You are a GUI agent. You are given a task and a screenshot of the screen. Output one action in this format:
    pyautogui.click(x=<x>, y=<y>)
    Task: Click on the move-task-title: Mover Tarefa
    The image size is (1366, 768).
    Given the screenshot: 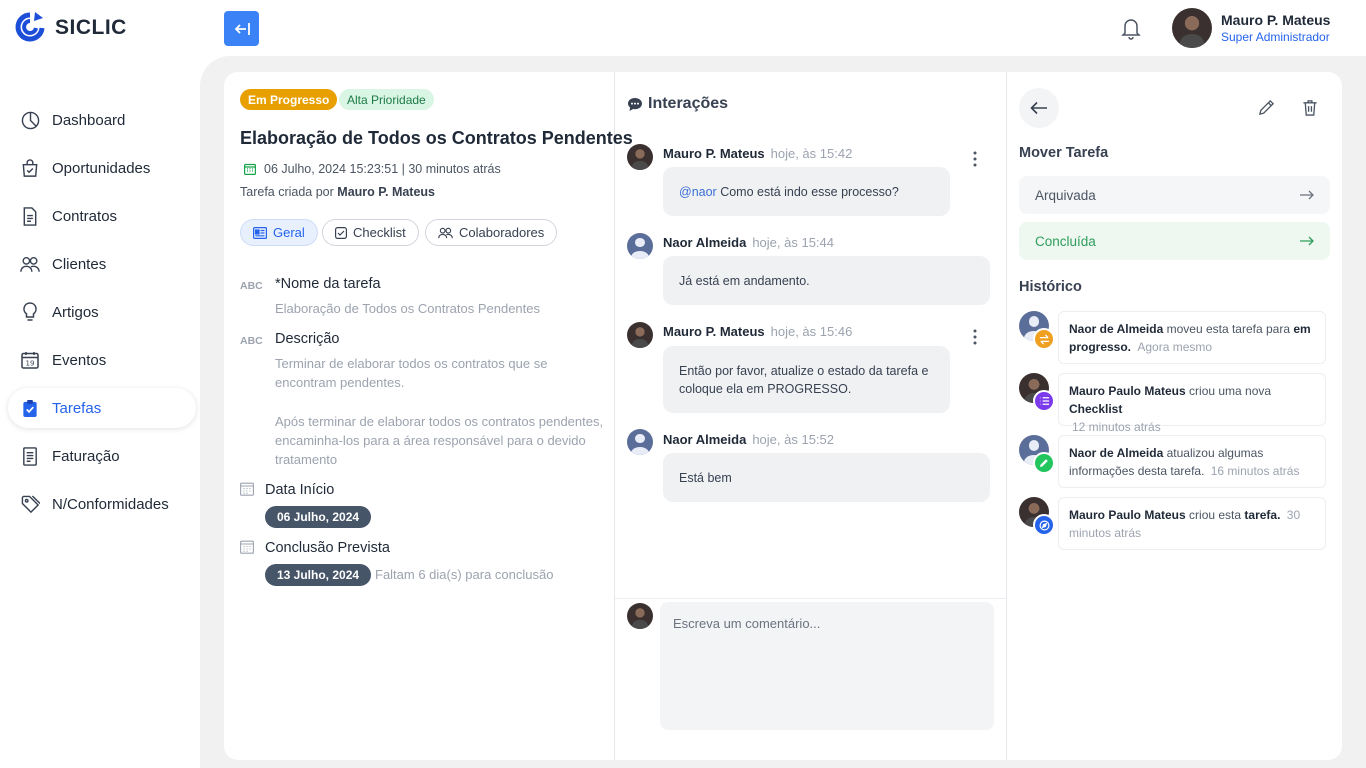 What is the action you would take?
    pyautogui.click(x=1063, y=153)
    